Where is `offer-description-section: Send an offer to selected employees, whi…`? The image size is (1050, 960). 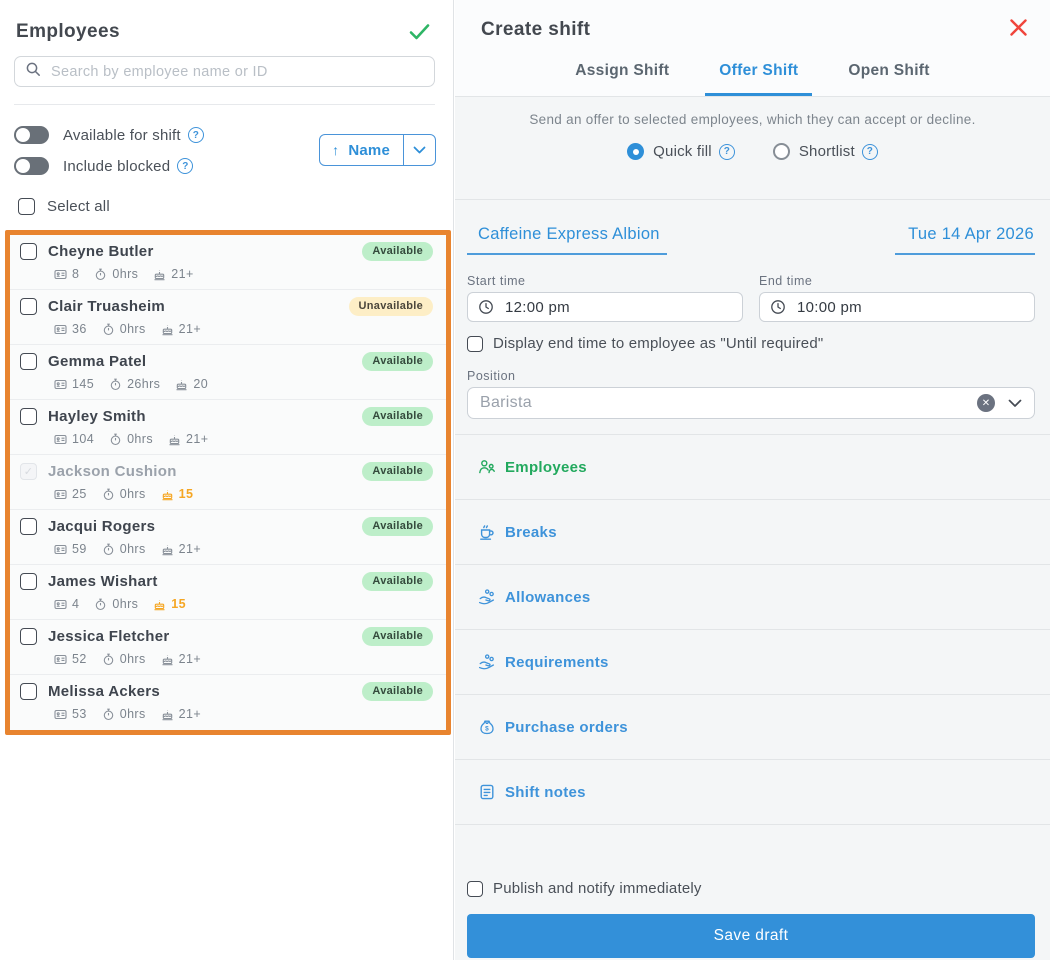
offer-description-section: Send an offer to selected employees, whi… is located at coordinates (752, 156).